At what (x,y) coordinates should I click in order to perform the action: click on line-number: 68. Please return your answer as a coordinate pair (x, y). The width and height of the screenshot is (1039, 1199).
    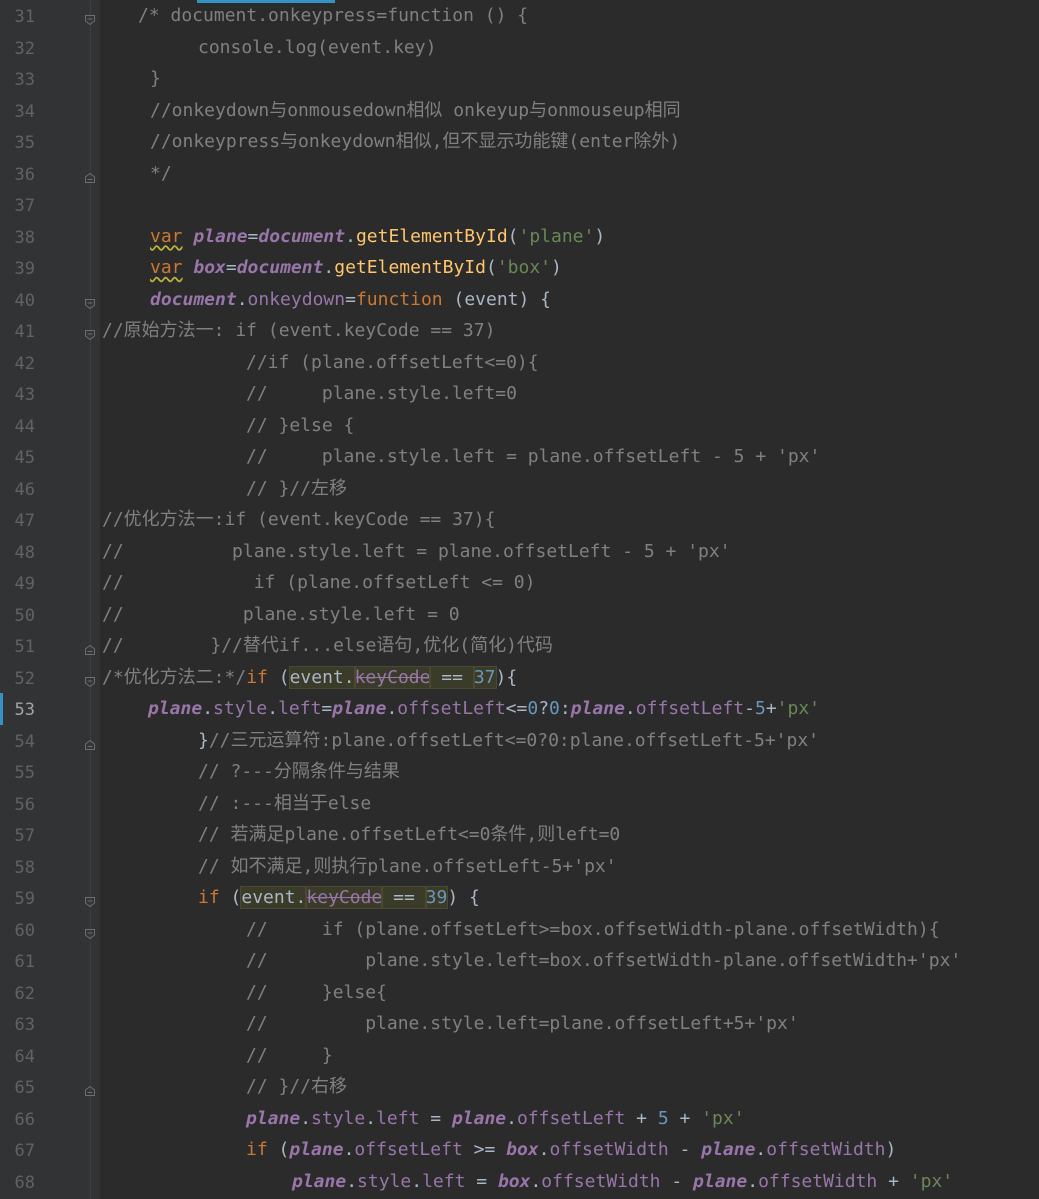
    Looking at the image, I should click on (17, 1183).